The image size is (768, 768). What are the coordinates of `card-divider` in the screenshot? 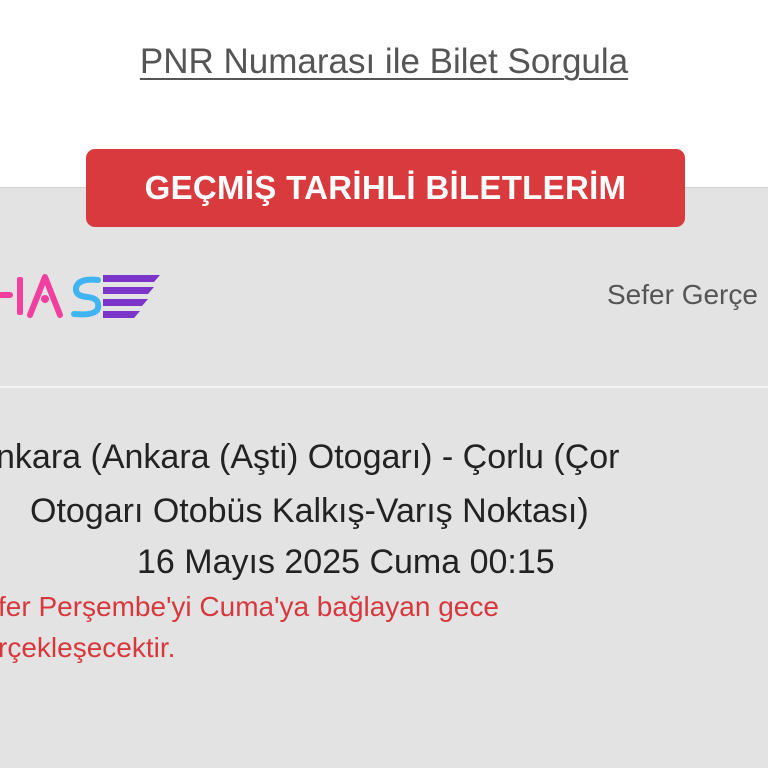 It's located at (384, 387).